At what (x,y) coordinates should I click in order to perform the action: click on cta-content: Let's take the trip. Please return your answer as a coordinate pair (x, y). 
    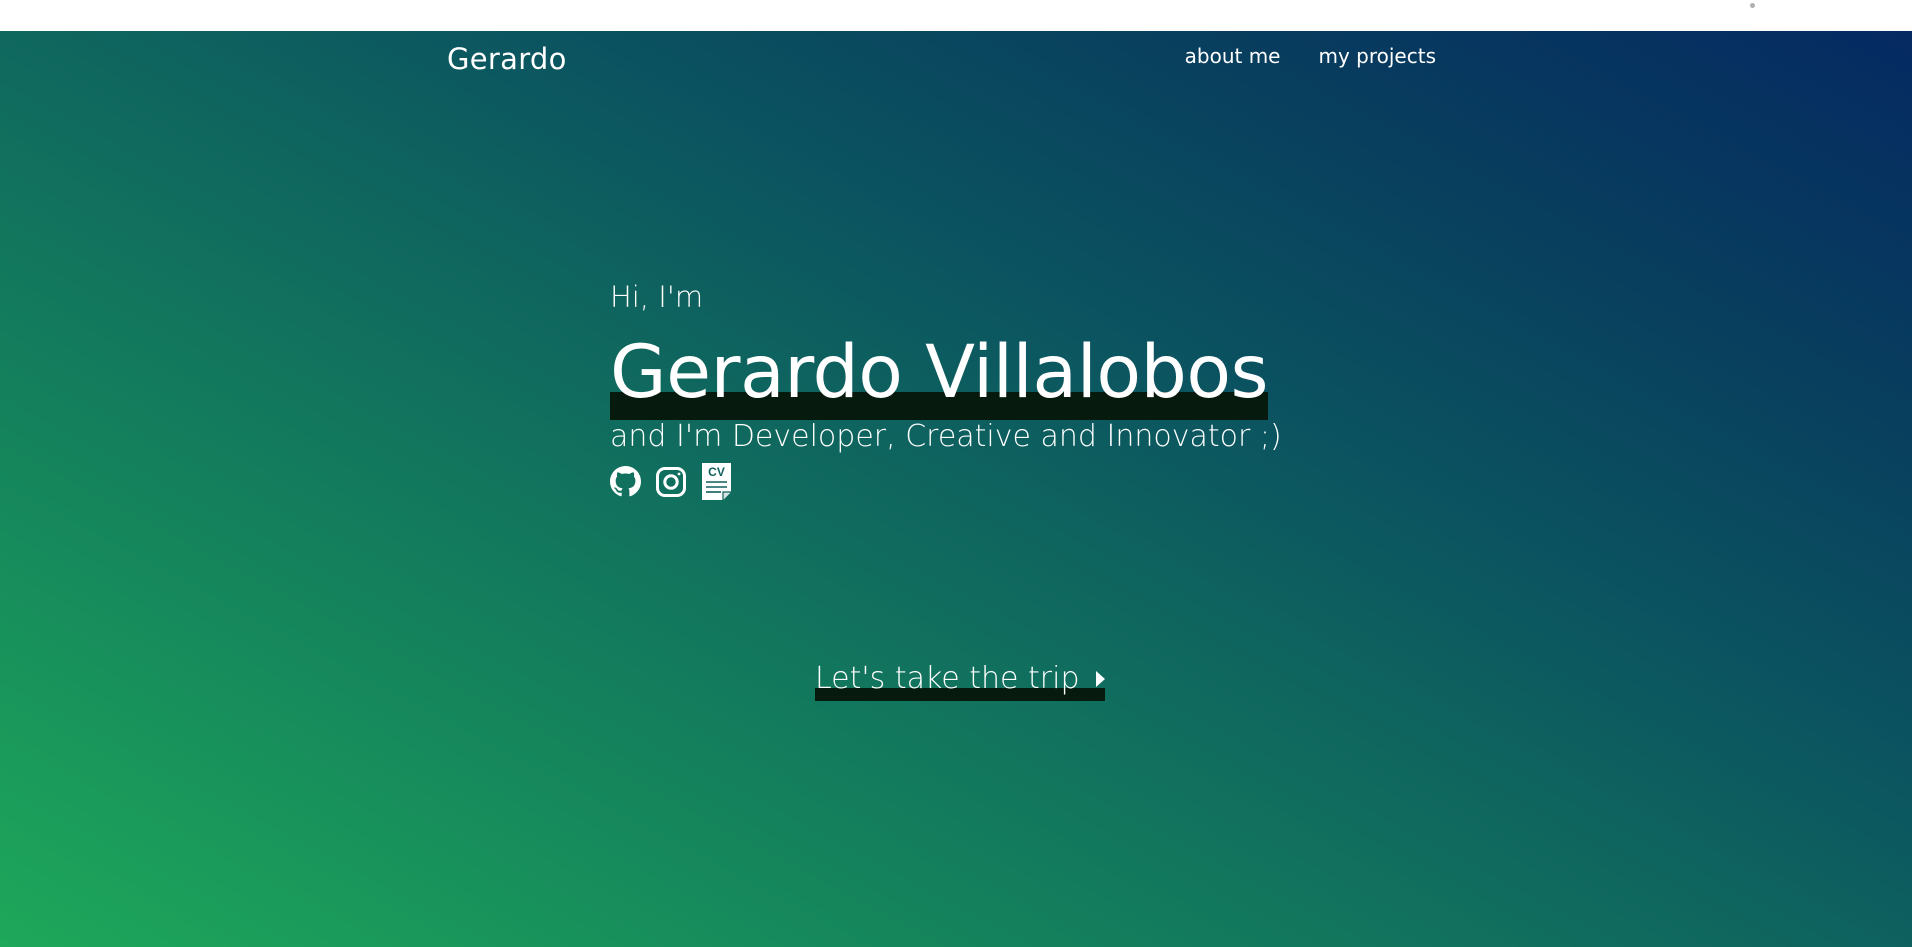
    Looking at the image, I should click on (960, 678).